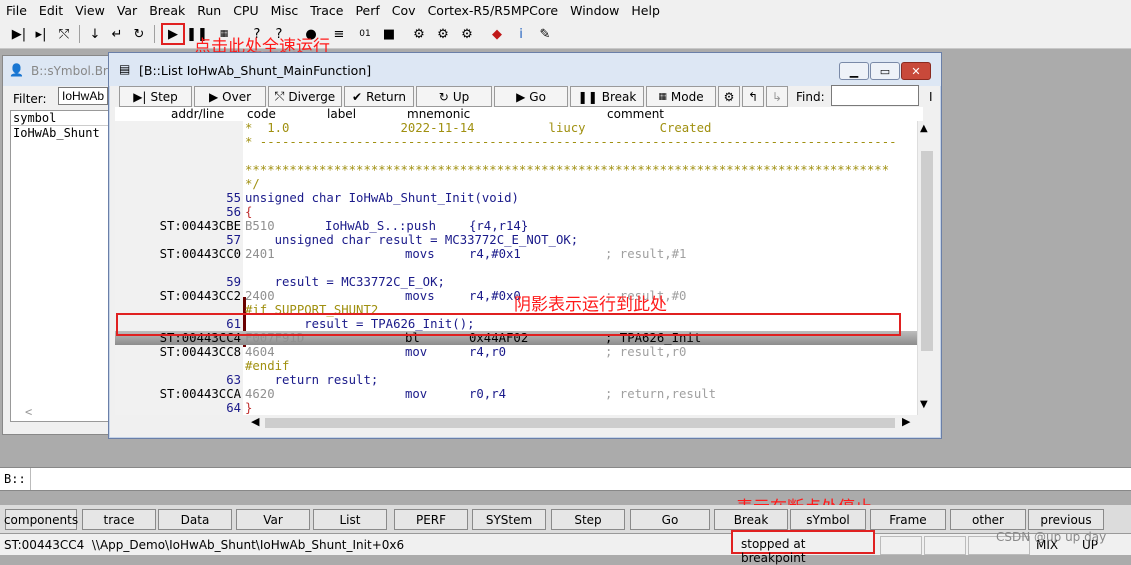 This screenshot has width=1131, height=565. I want to click on code-line: 55 unsigned char IoHwAb_Shunt_Init(void), so click(516, 198).